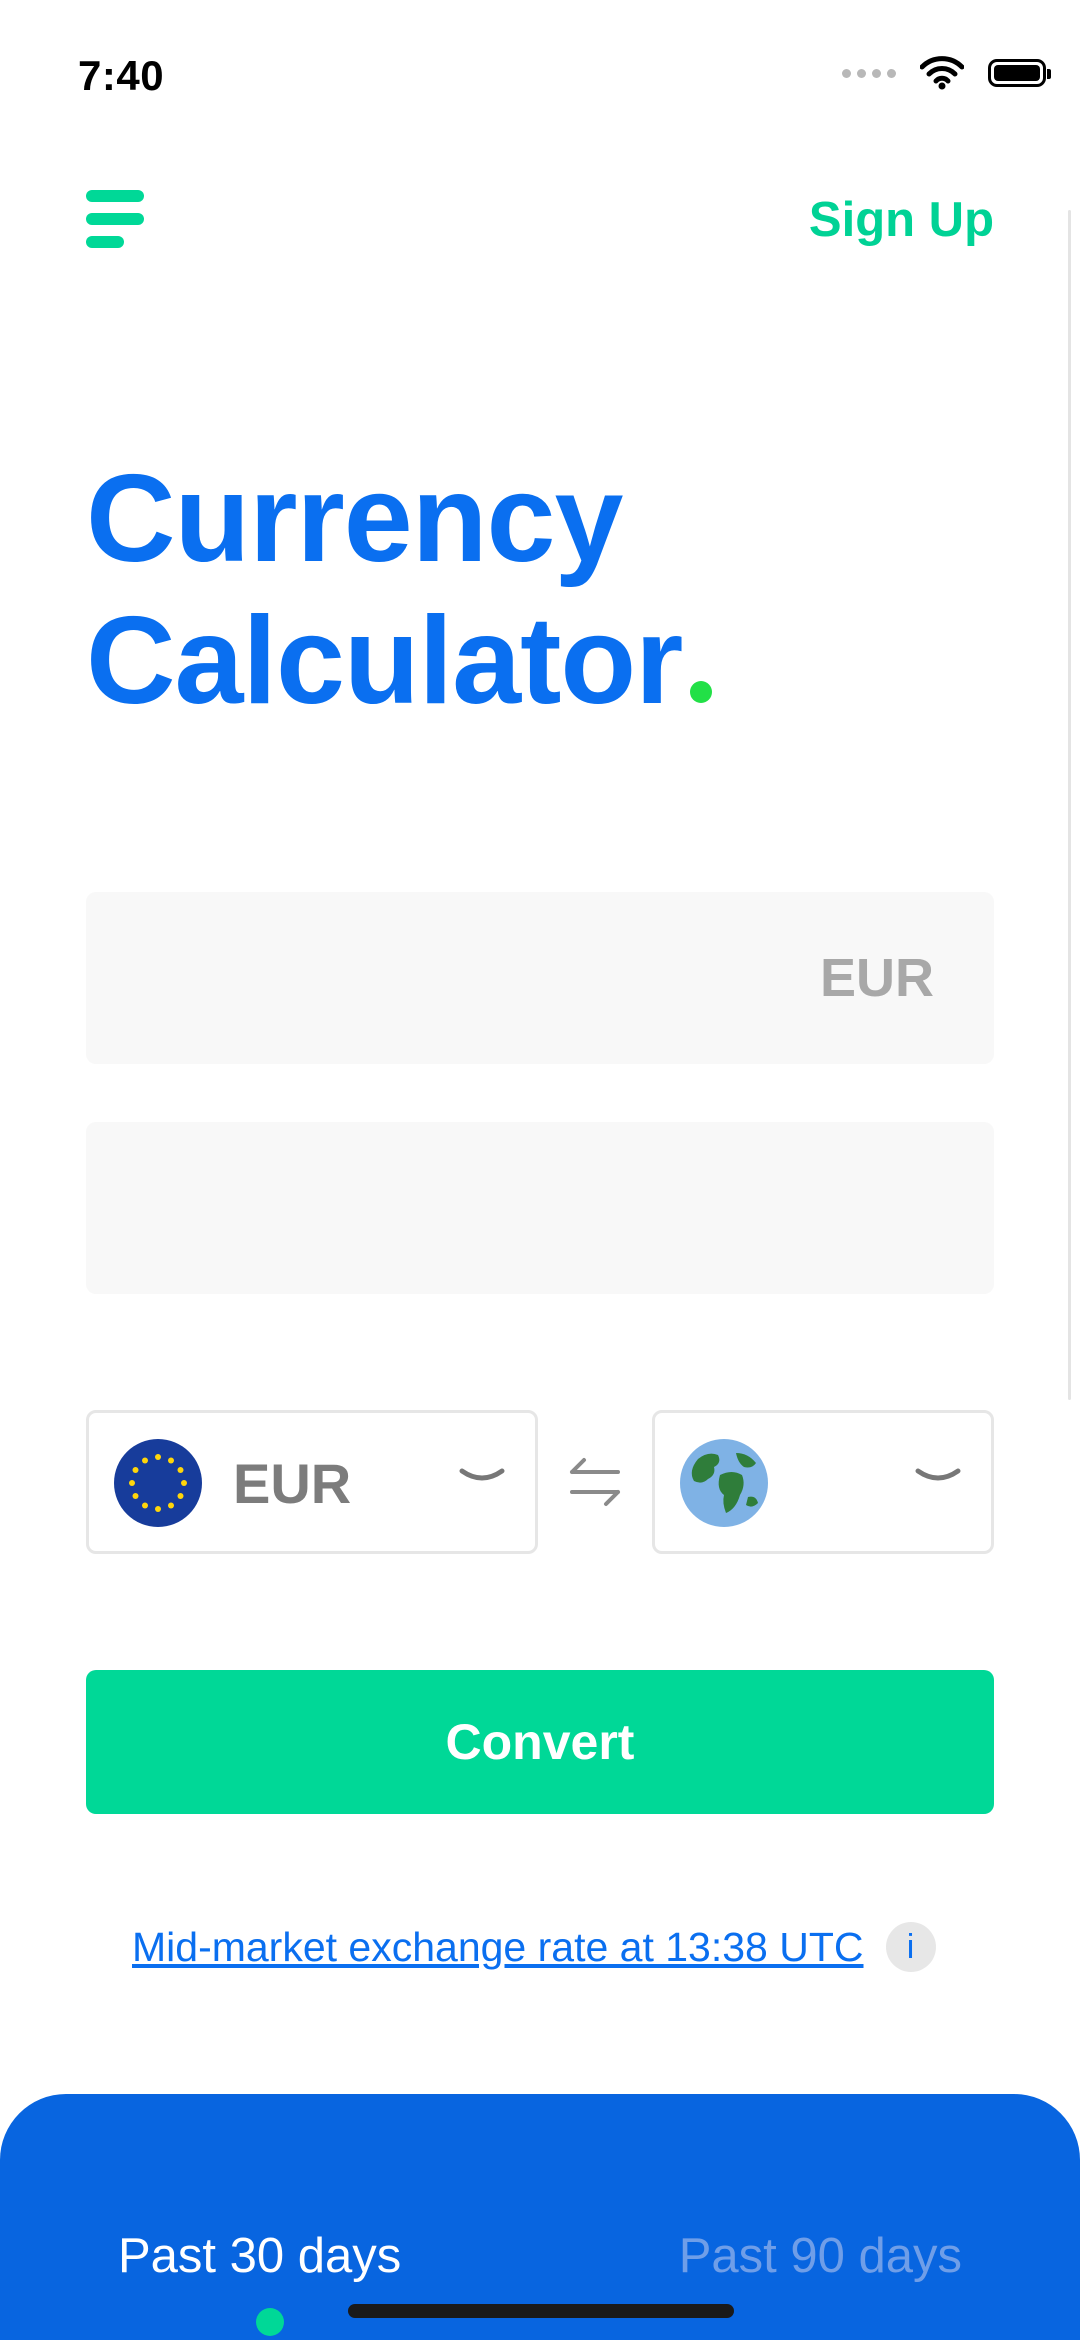 This screenshot has height=2340, width=1080. What do you see at coordinates (1069, 805) in the screenshot?
I see `scrollbar` at bounding box center [1069, 805].